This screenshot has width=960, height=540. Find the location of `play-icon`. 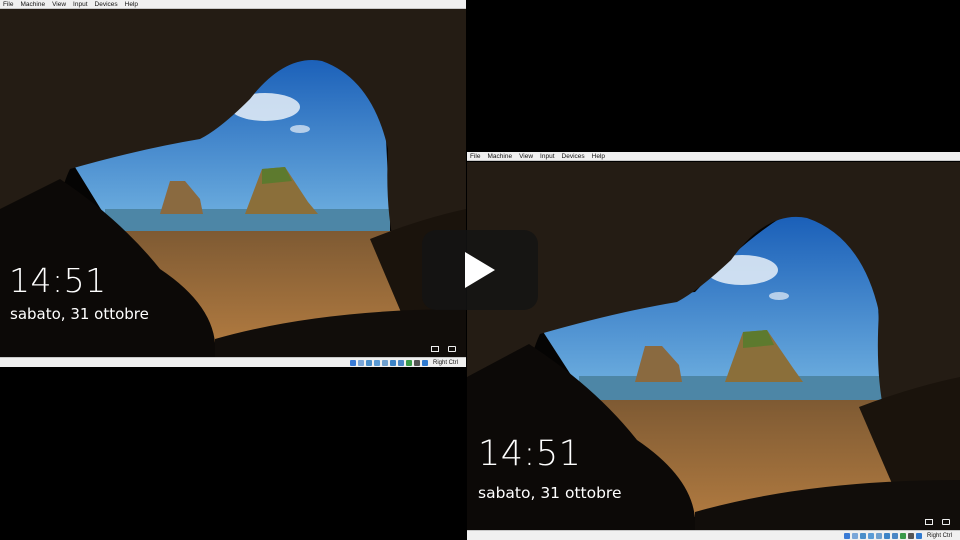

play-icon is located at coordinates (480, 270).